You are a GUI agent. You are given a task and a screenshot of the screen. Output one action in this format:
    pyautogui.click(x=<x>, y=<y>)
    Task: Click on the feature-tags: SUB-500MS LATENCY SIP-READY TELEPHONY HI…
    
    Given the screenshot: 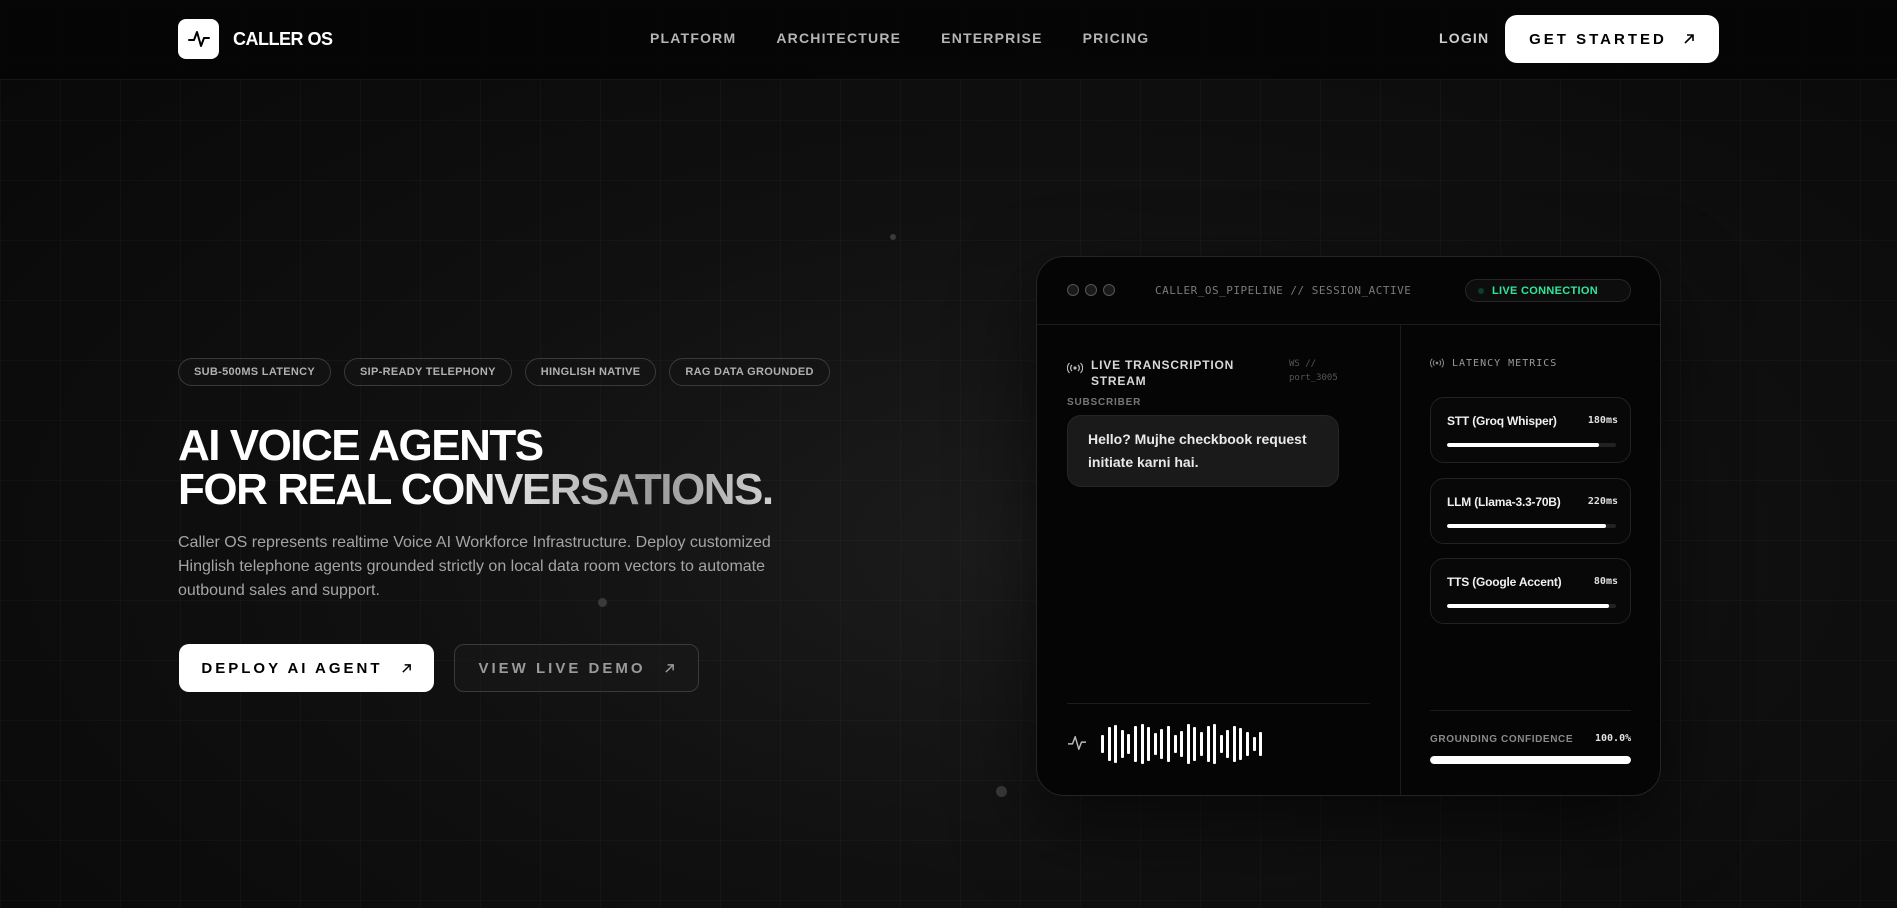 What is the action you would take?
    pyautogui.click(x=504, y=372)
    